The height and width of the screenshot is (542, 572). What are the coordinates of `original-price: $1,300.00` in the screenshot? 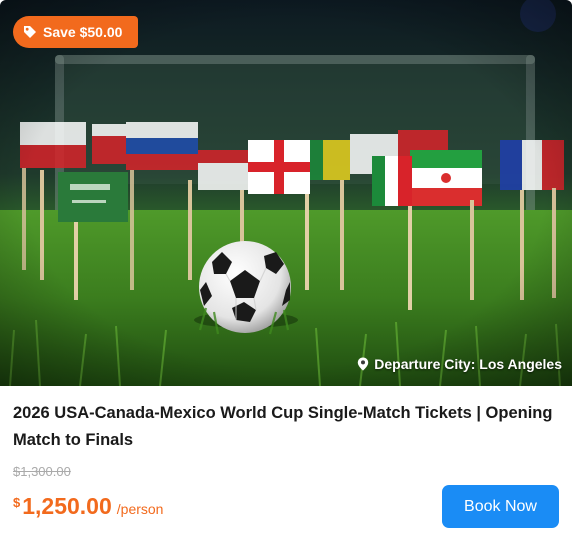 It's located at (42, 471).